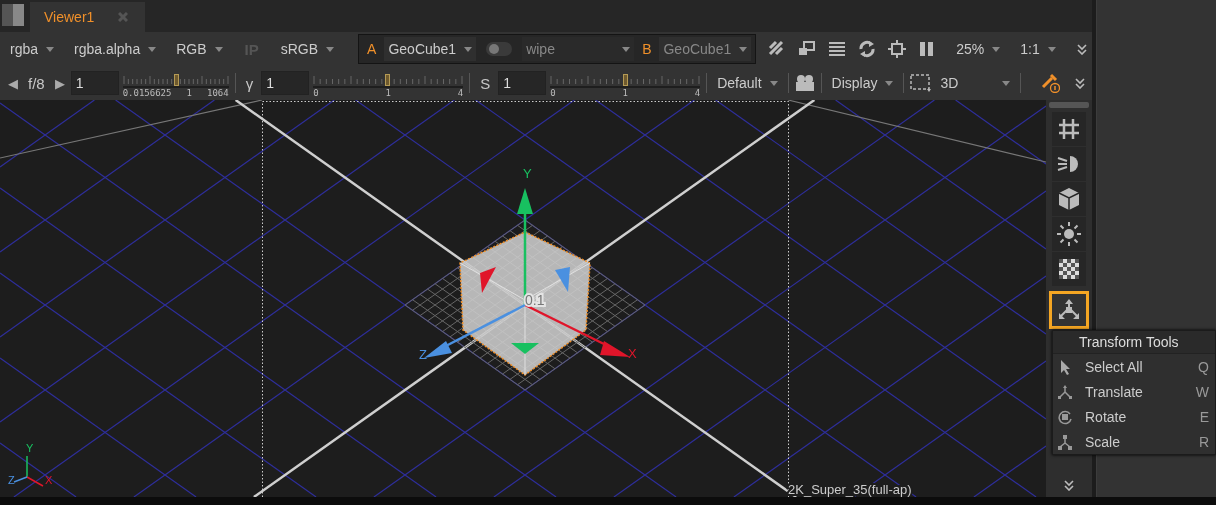 This screenshot has width=1216, height=505. Describe the element at coordinates (485, 83) in the screenshot. I see `slider-label: S` at that location.